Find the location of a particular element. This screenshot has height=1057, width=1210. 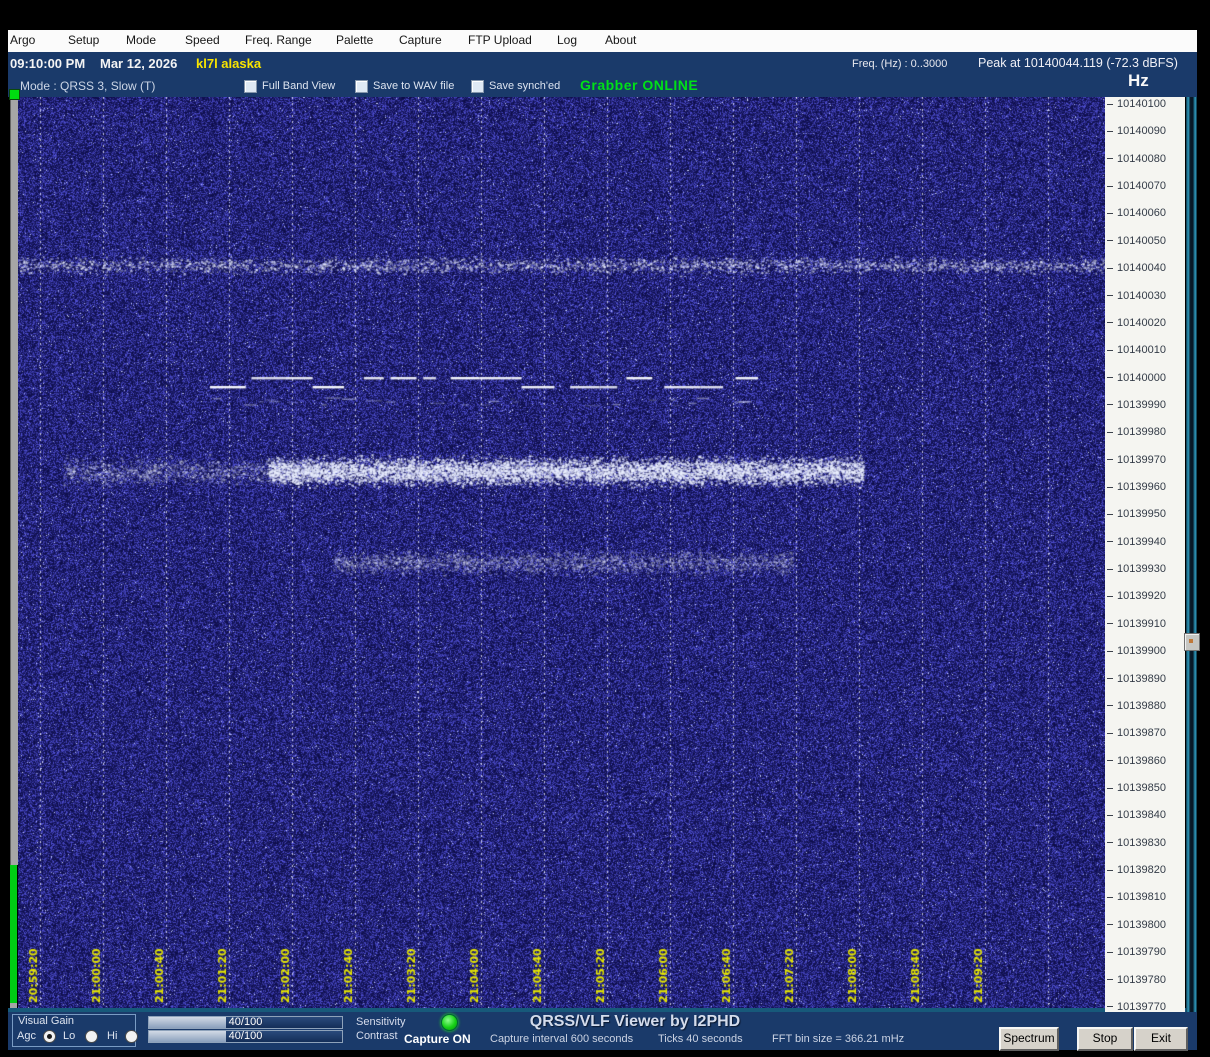

visual-gain-group: Visual Gain Agc Lo Hi is located at coordinates (75, 1030).